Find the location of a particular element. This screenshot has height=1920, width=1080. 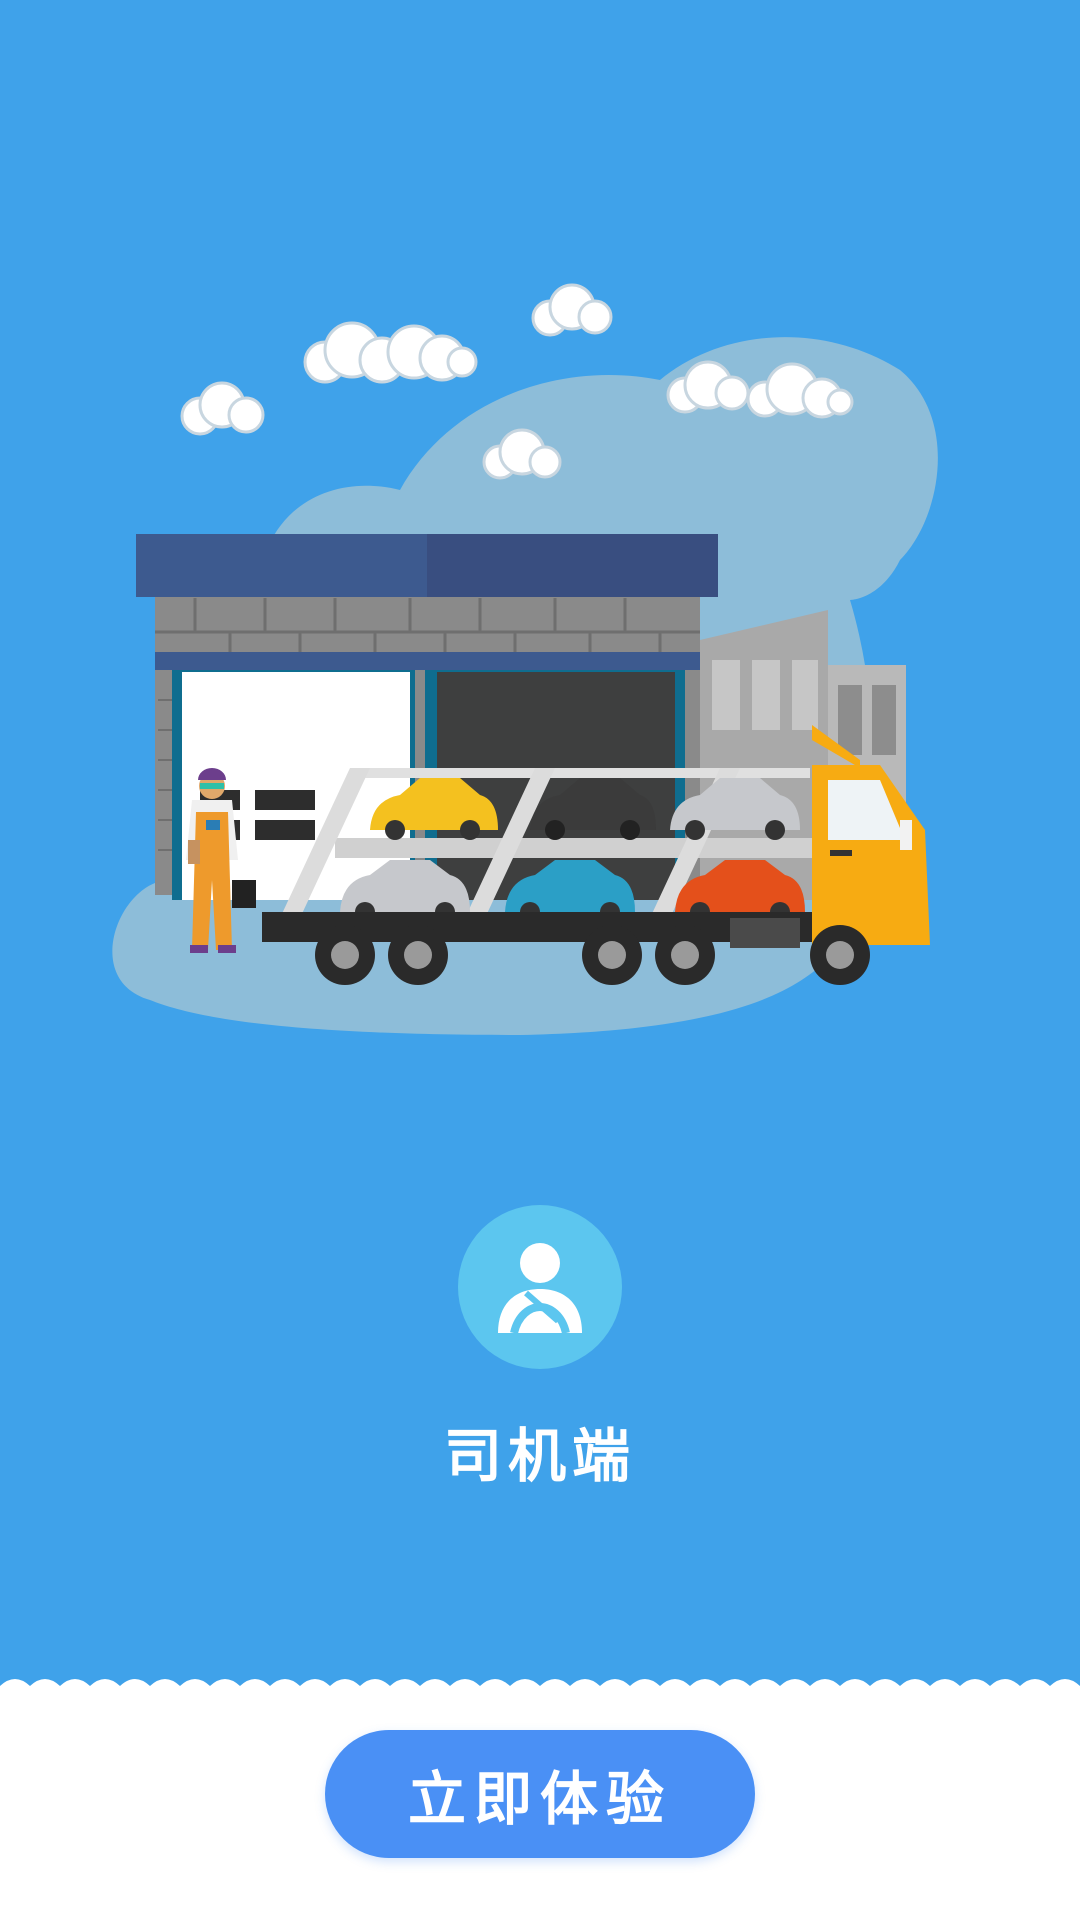

driver-avatar is located at coordinates (540, 1287).